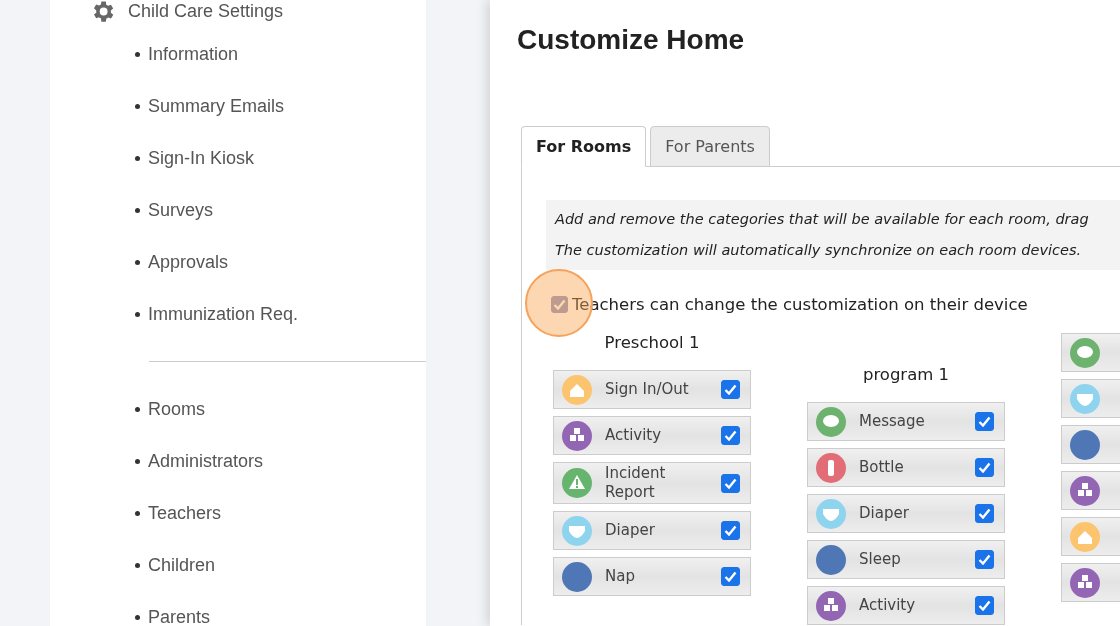  Describe the element at coordinates (892, 421) in the screenshot. I see `category-label: Message` at that location.